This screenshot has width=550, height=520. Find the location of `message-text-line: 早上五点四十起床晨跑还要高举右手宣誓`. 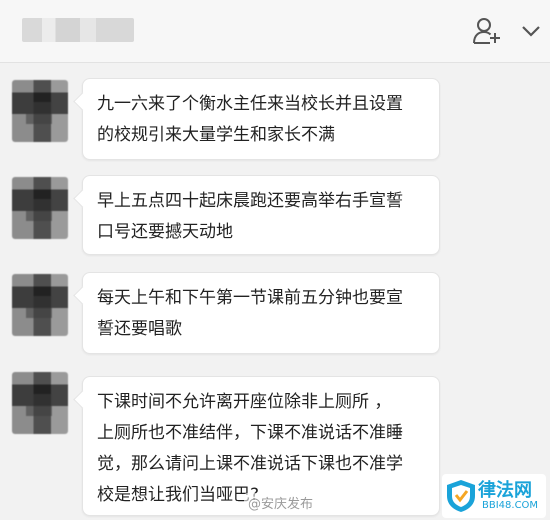

message-text-line: 早上五点四十起床晨跑还要高举右手宣誓 is located at coordinates (250, 201).